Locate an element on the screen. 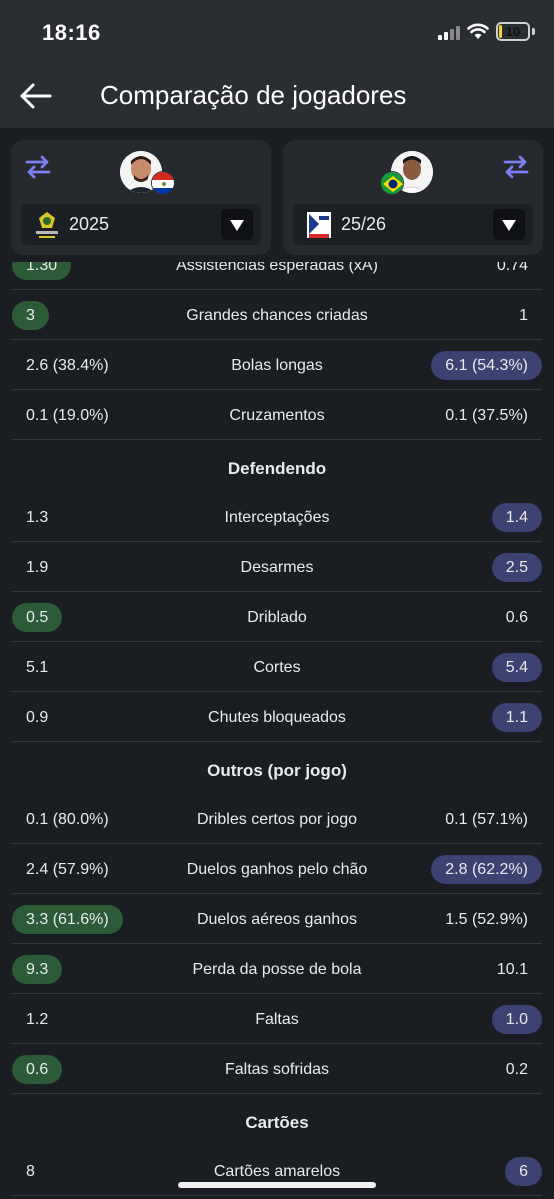  stat-label: Desarmes is located at coordinates (277, 567).